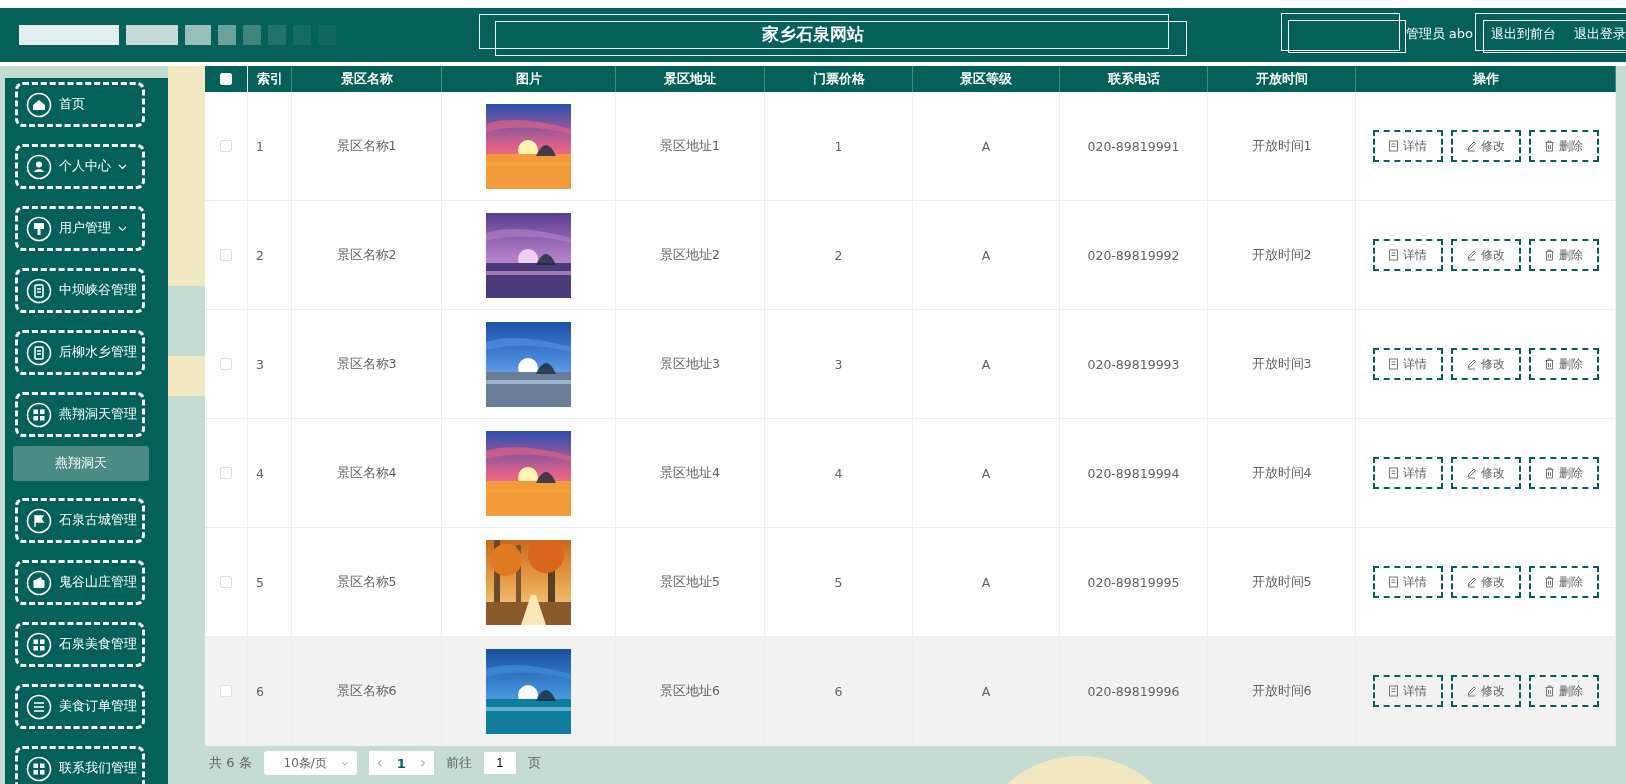 The width and height of the screenshot is (1626, 784). I want to click on menu-item: 石泉古城管理, so click(80, 520).